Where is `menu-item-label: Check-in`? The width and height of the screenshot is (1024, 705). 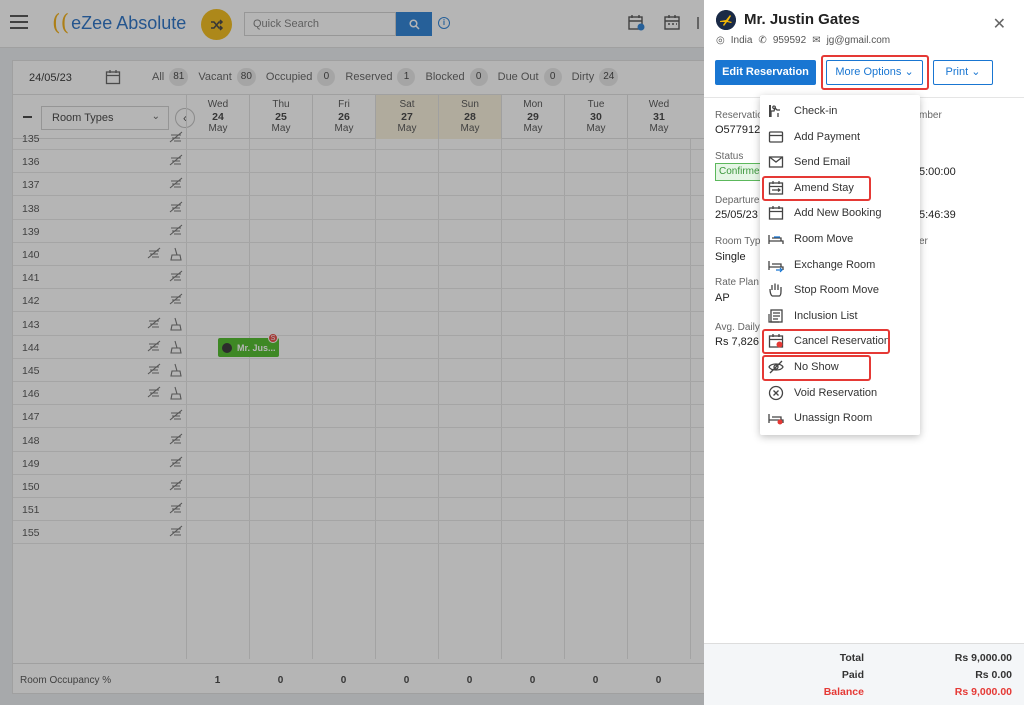 menu-item-label: Check-in is located at coordinates (816, 111).